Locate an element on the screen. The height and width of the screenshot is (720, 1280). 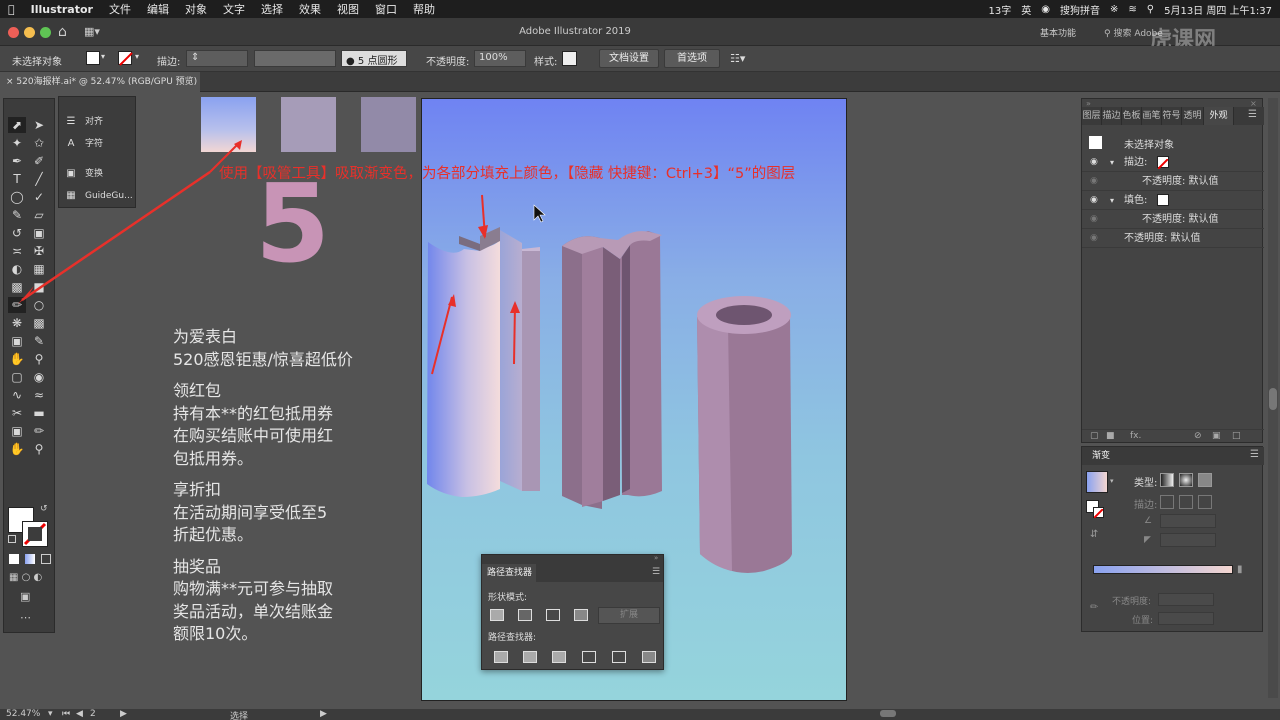
arrange-icon: ☷▾ is located at coordinates (737, 58).